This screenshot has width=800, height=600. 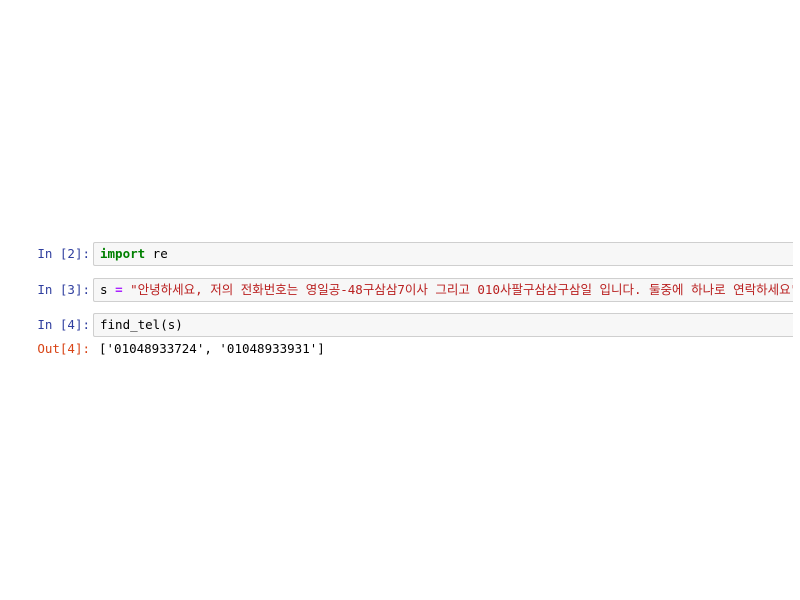 What do you see at coordinates (63, 348) in the screenshot?
I see `out-prompt: Out[4]:` at bounding box center [63, 348].